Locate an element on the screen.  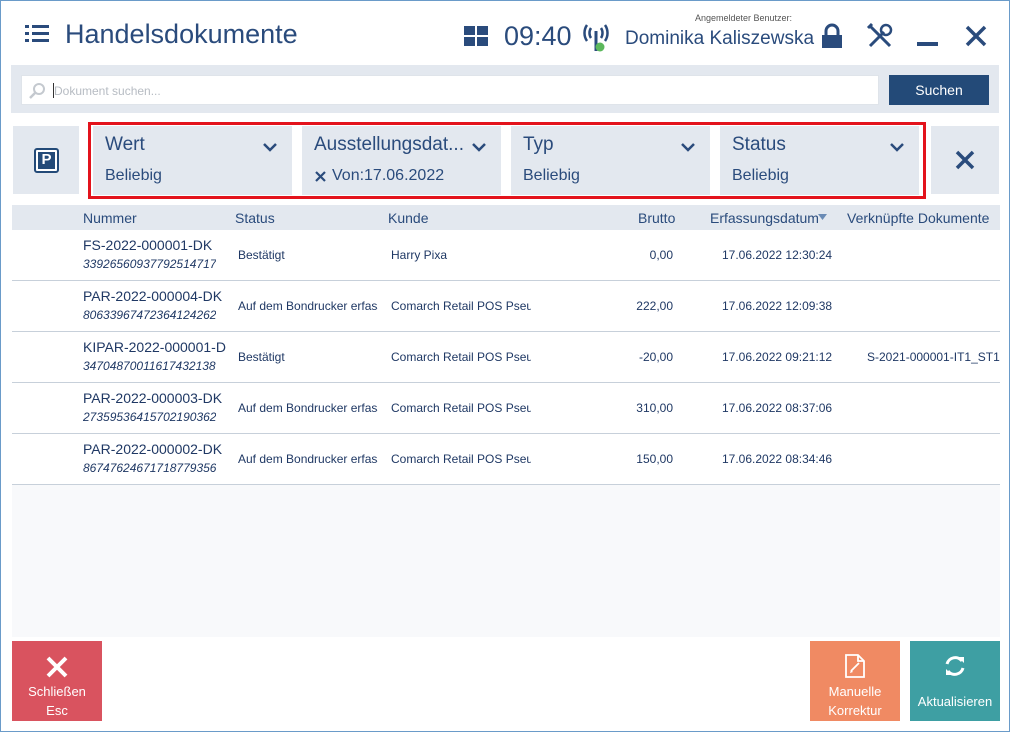
document-date: 17.06.2022 08:34:46 is located at coordinates (777, 459).